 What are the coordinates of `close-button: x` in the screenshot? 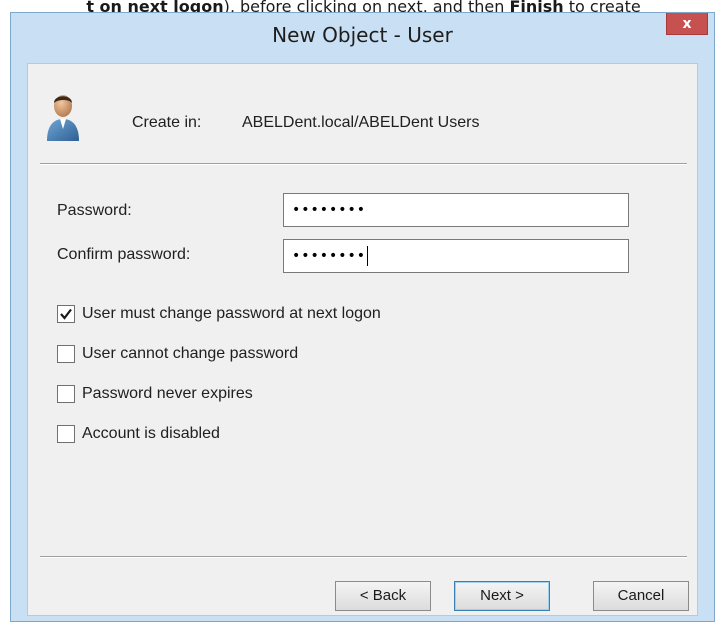 It's located at (687, 24).